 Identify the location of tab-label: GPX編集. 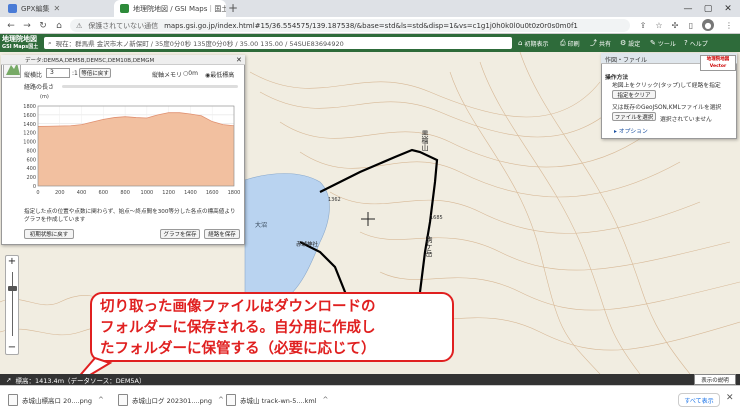
(35, 8).